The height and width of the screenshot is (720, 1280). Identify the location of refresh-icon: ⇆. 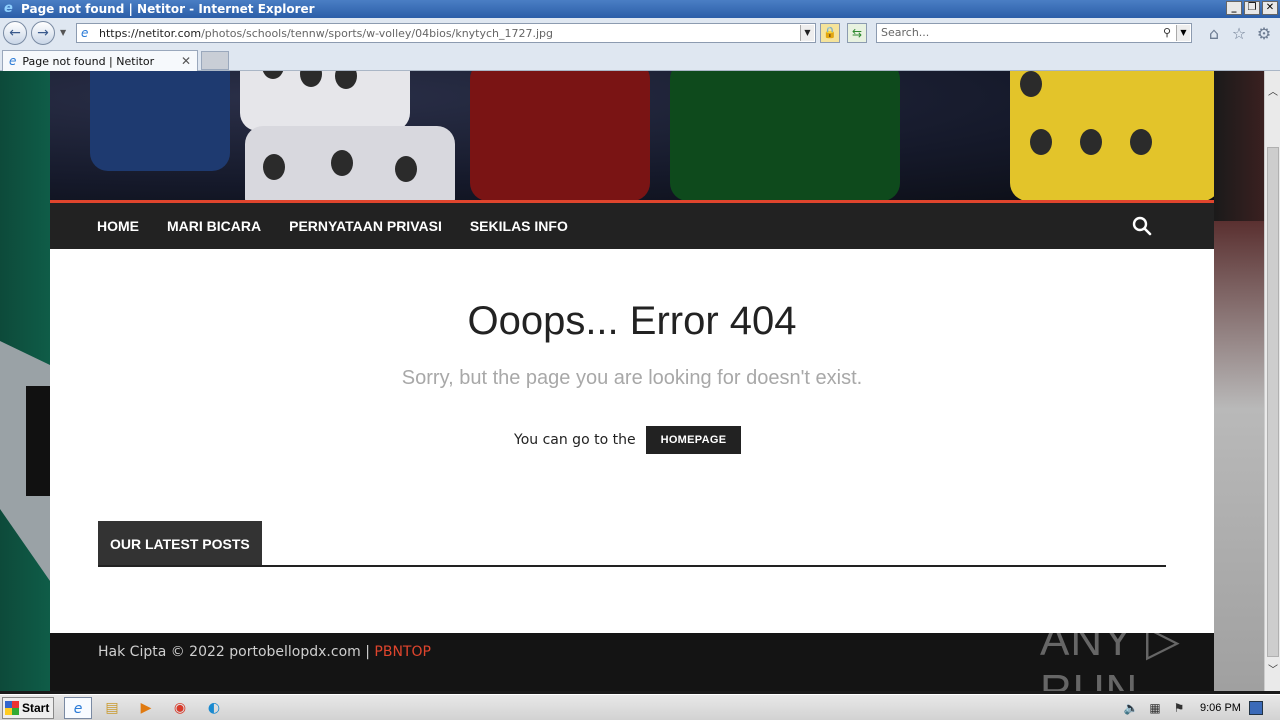
(857, 33).